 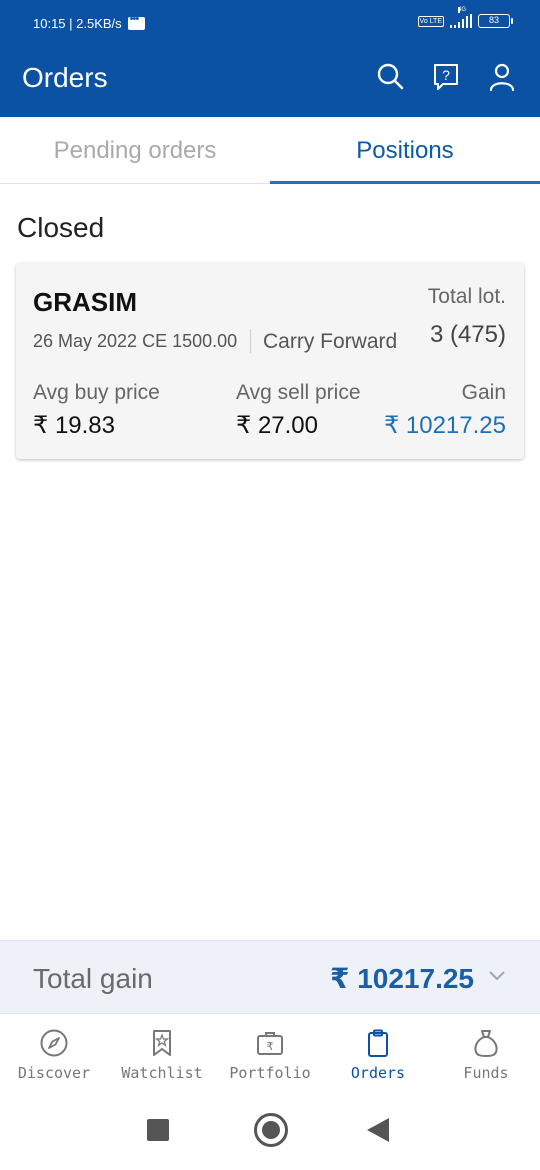 I want to click on contract-details: 26 May 2022 CE 1500.00, so click(x=135, y=341).